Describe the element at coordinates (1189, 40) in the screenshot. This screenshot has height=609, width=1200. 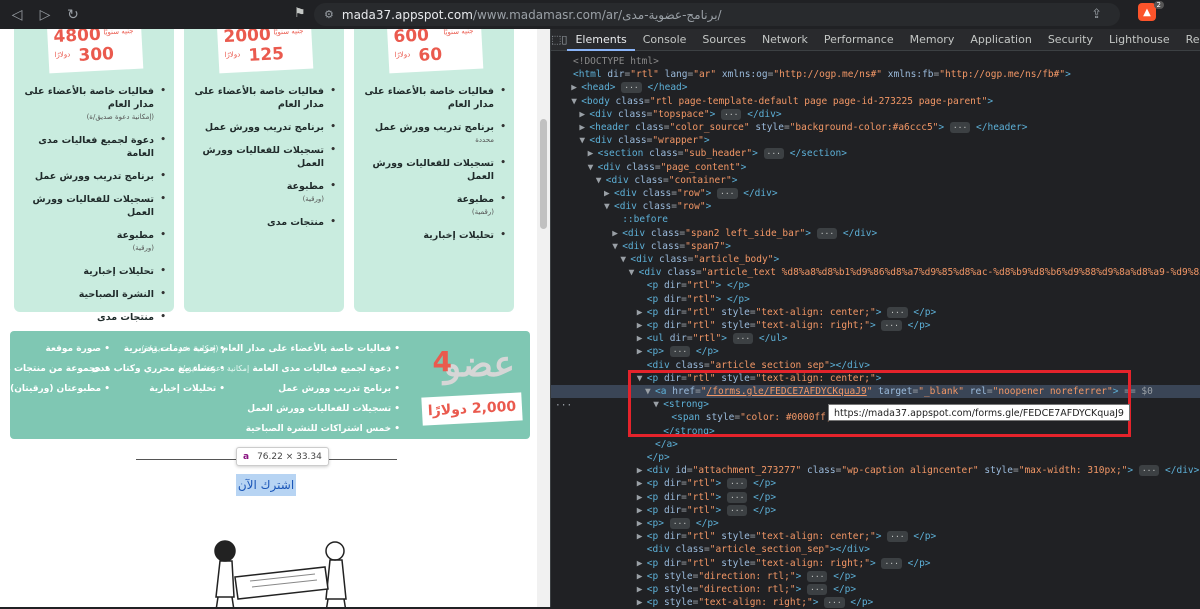
I see `tab-recorder: Recorder` at that location.